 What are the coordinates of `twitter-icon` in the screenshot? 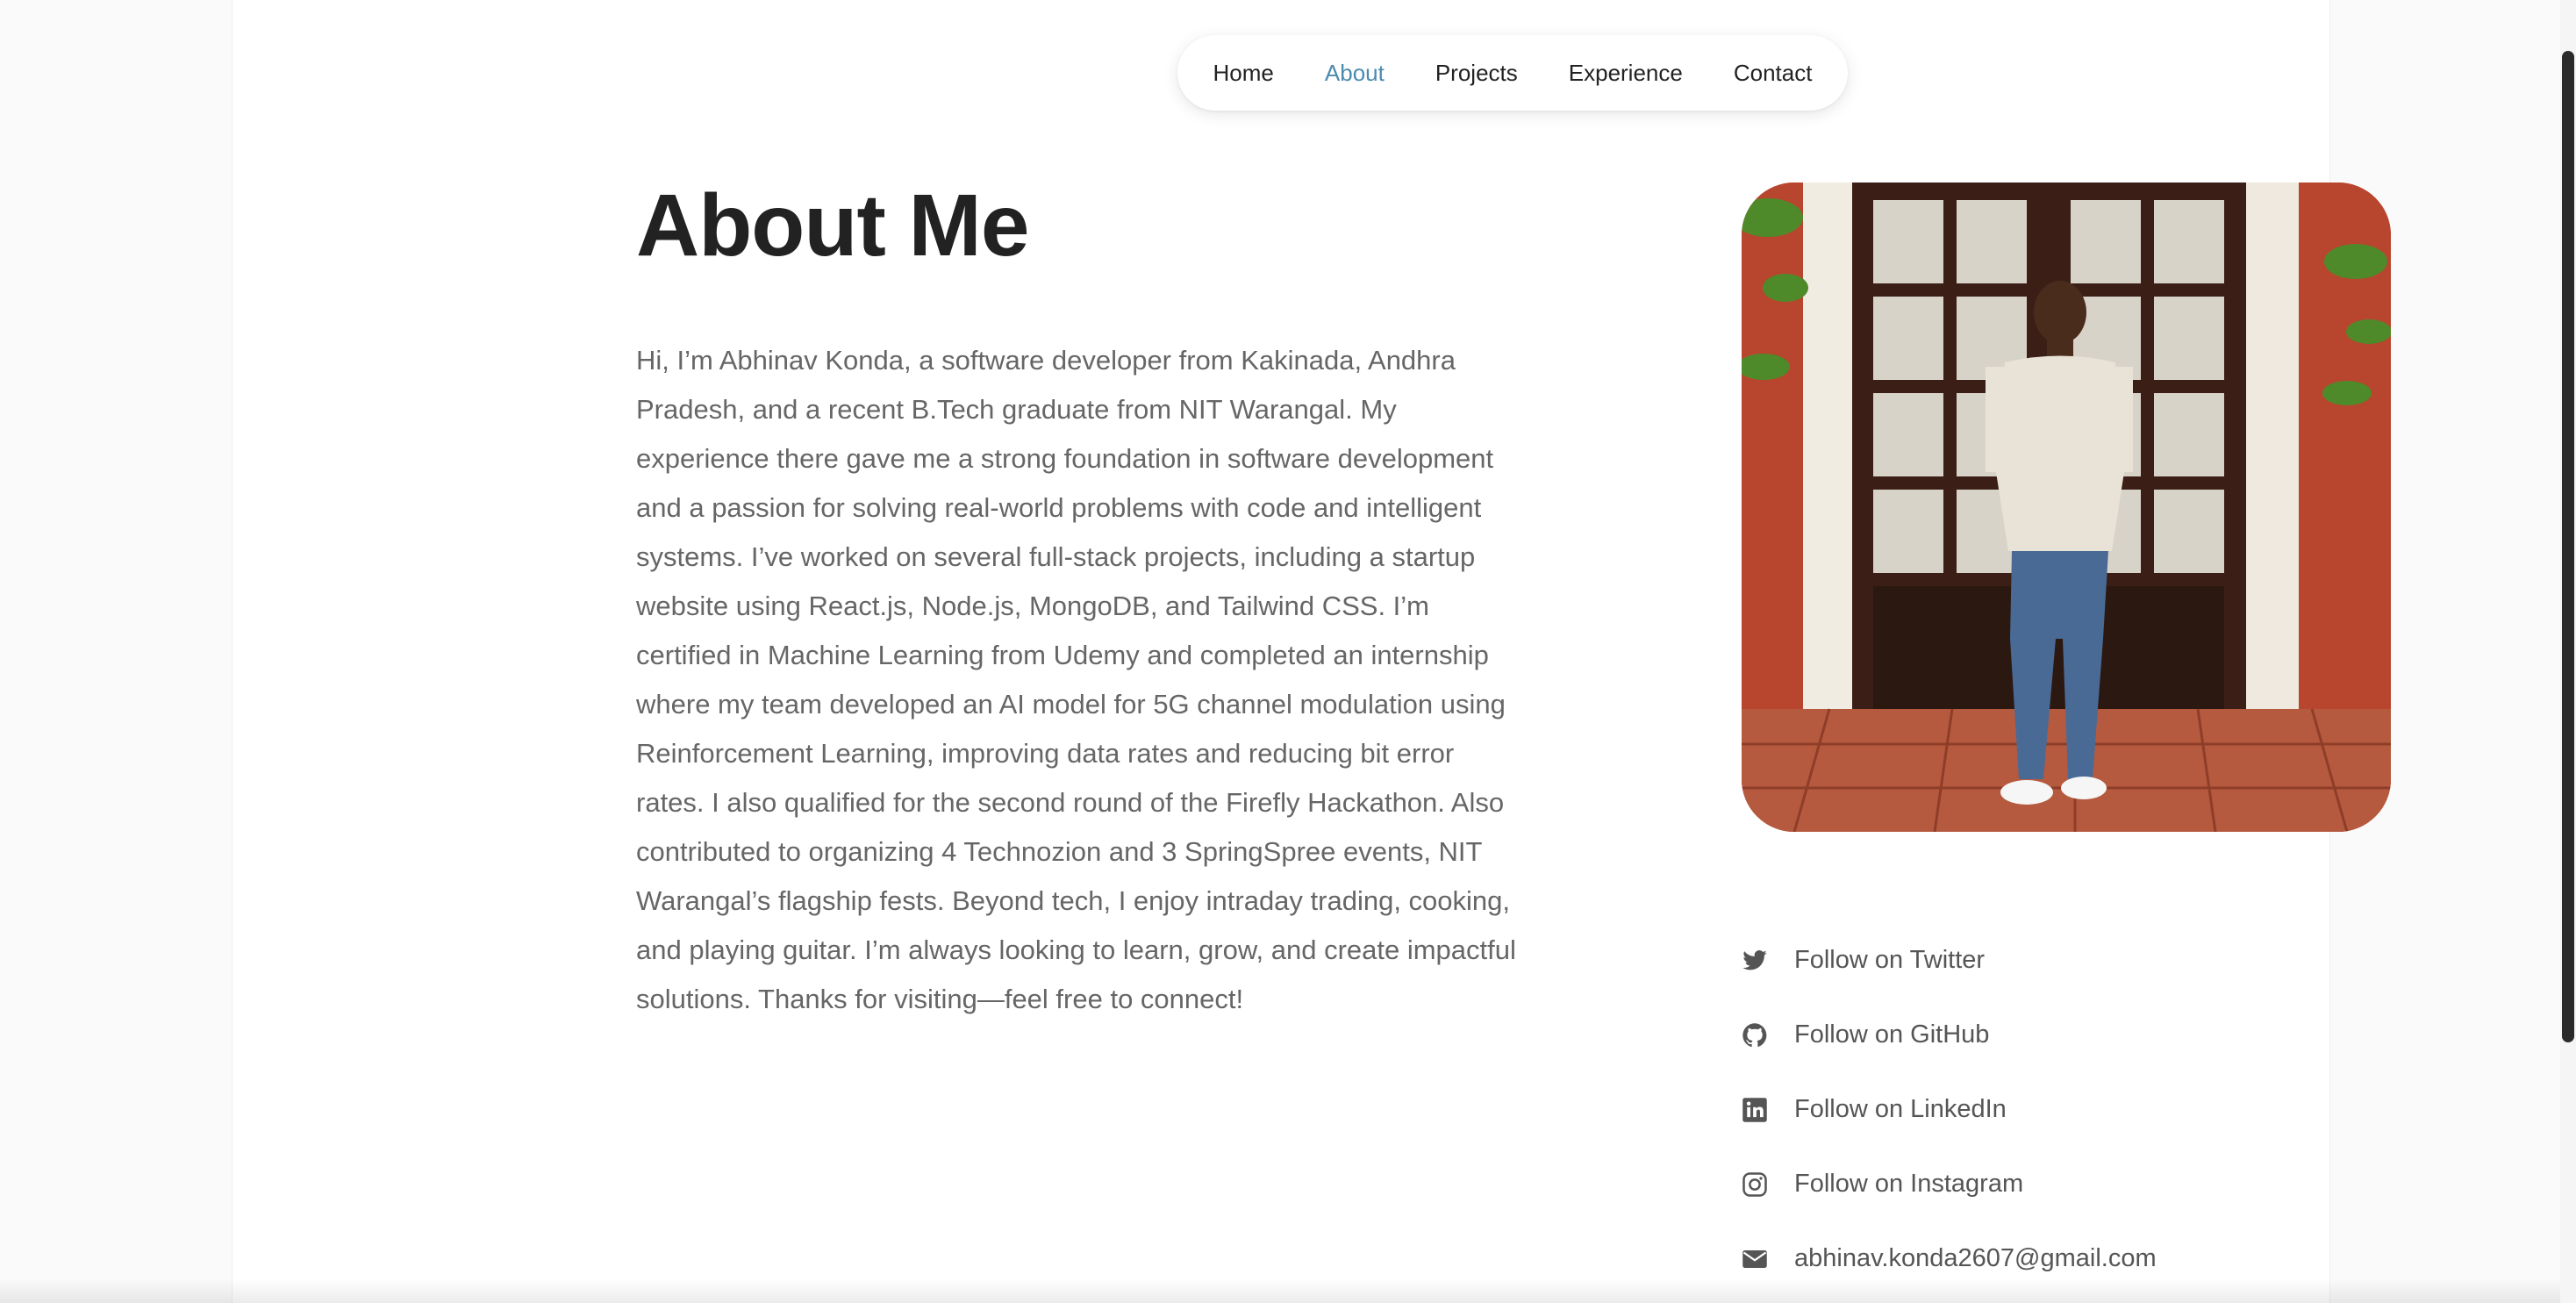 It's located at (1755, 961).